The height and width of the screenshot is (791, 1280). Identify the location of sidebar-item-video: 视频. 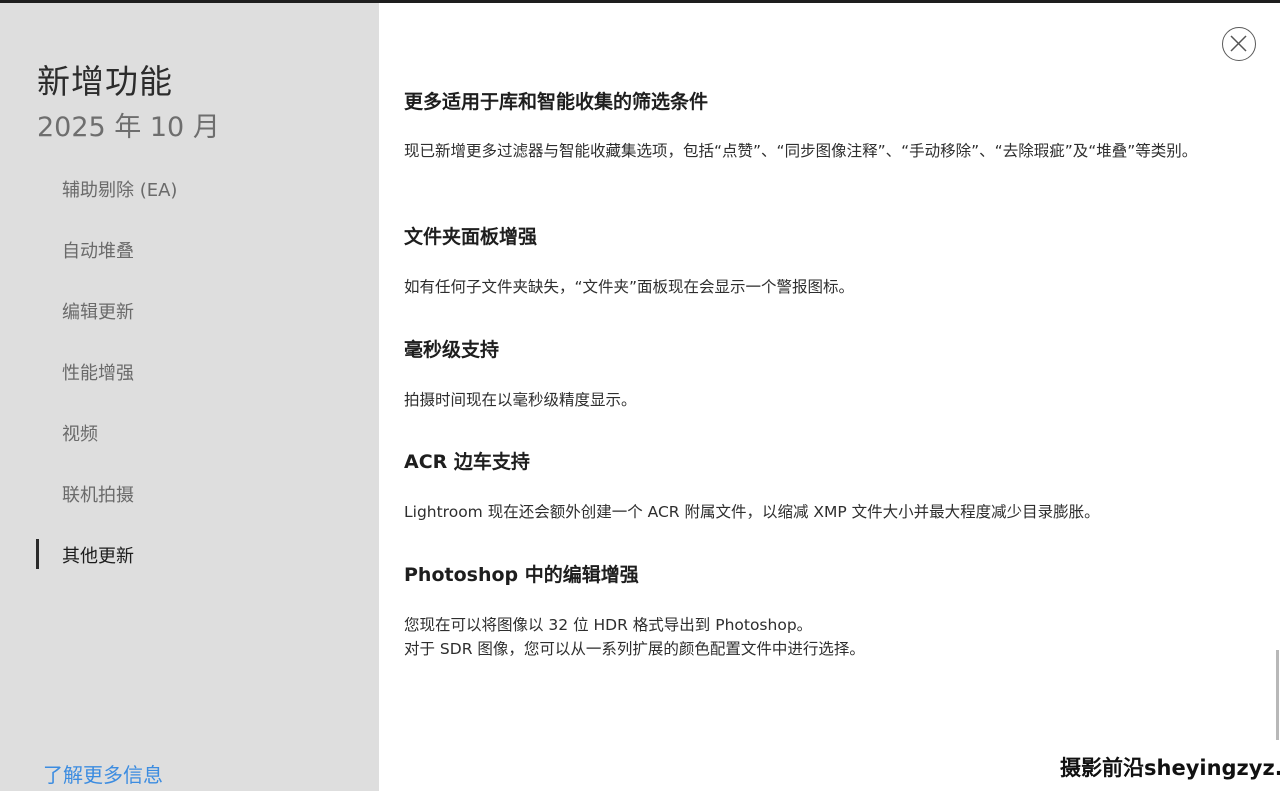
(189, 441).